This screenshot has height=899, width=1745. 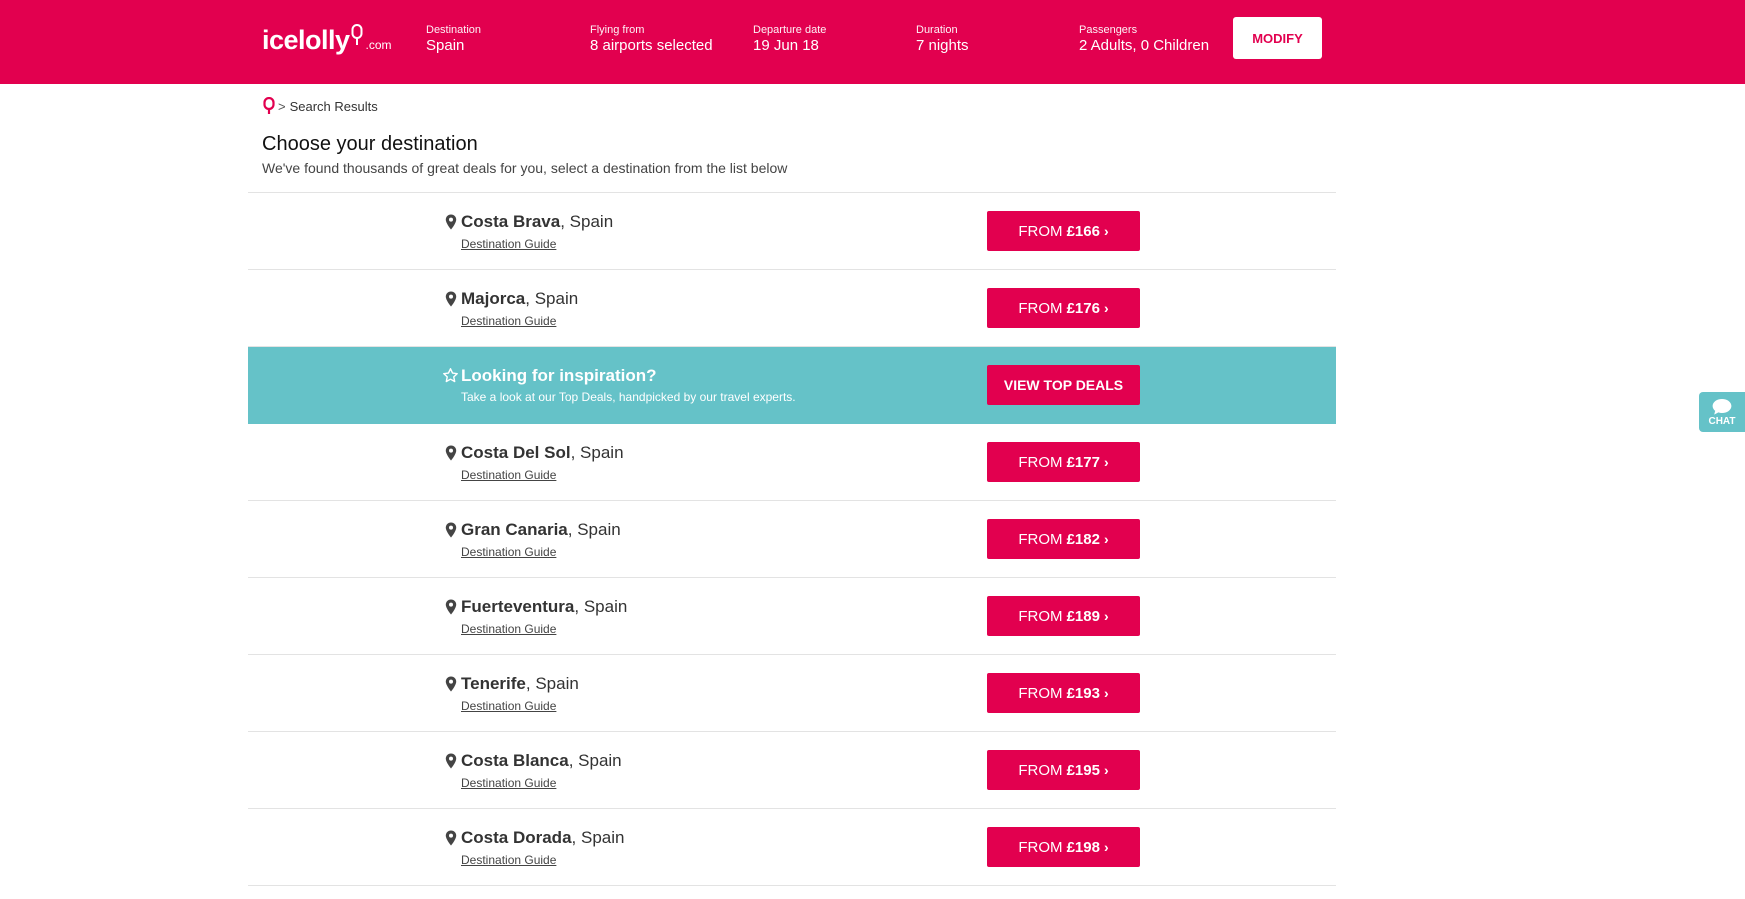 What do you see at coordinates (1063, 308) in the screenshot?
I see `price-button-majorca: FROM £176 ›` at bounding box center [1063, 308].